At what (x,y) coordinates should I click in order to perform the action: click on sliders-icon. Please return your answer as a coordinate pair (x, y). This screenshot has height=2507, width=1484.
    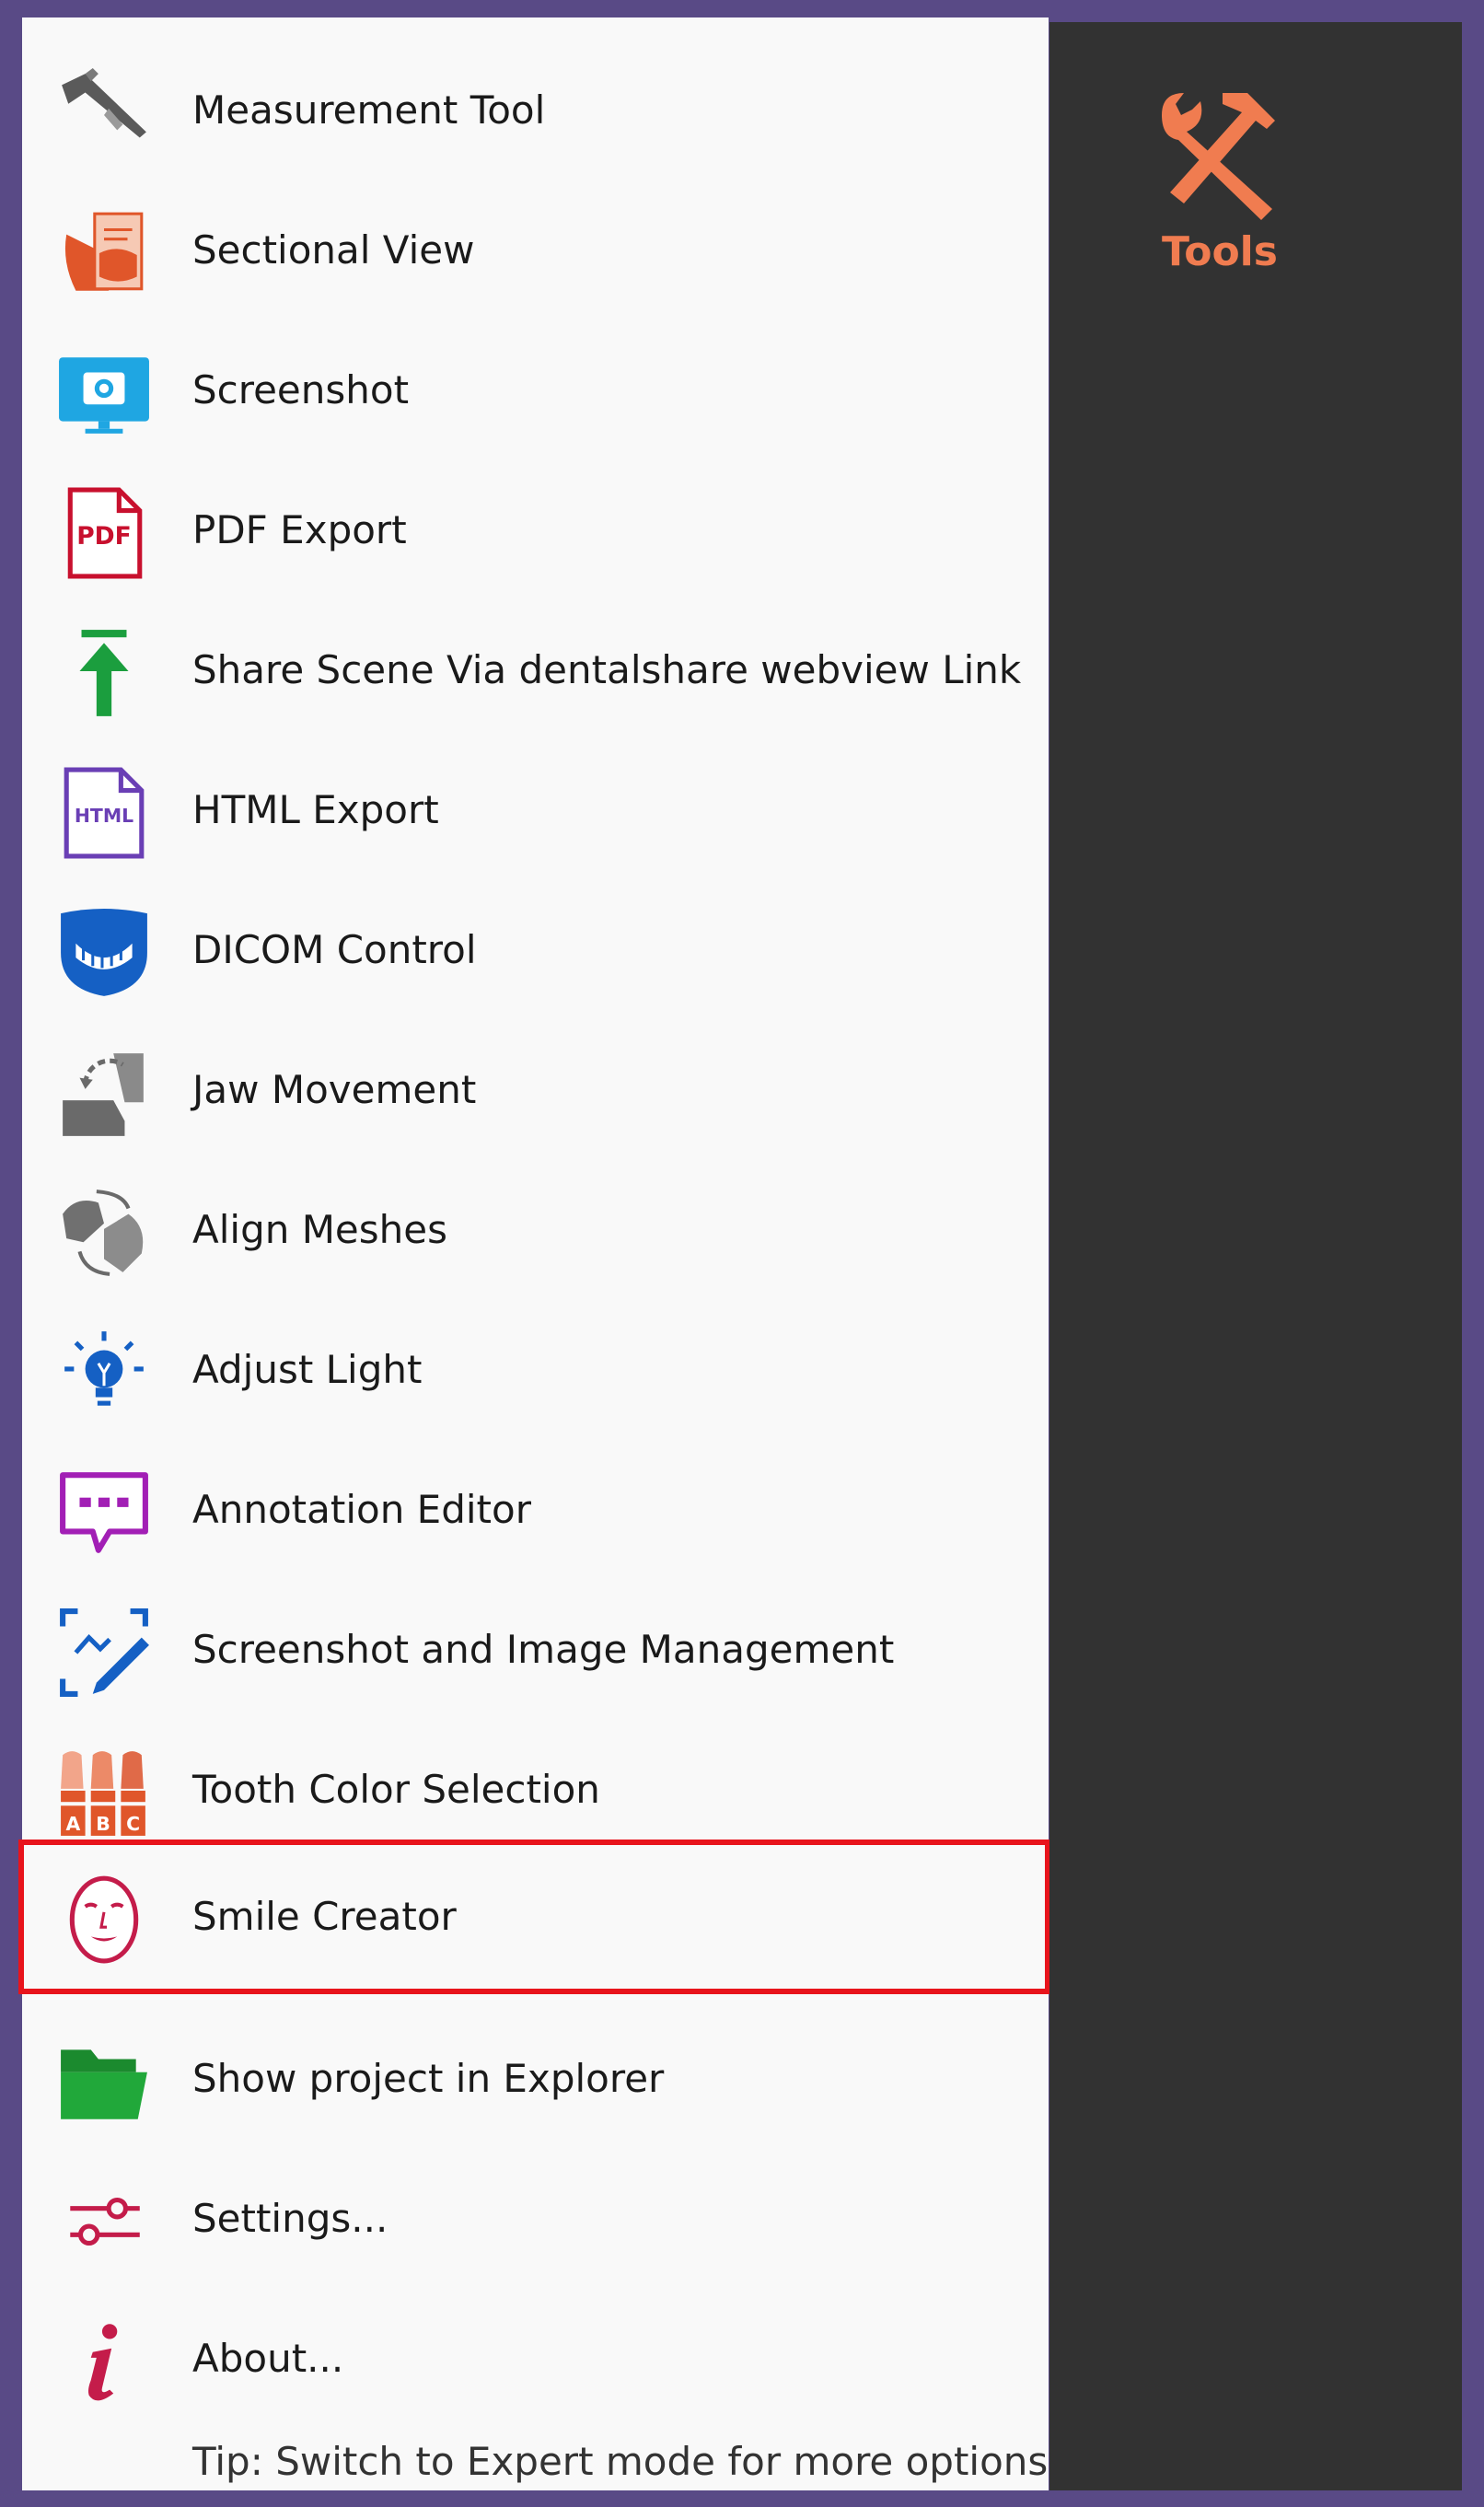
    Looking at the image, I should click on (104, 2222).